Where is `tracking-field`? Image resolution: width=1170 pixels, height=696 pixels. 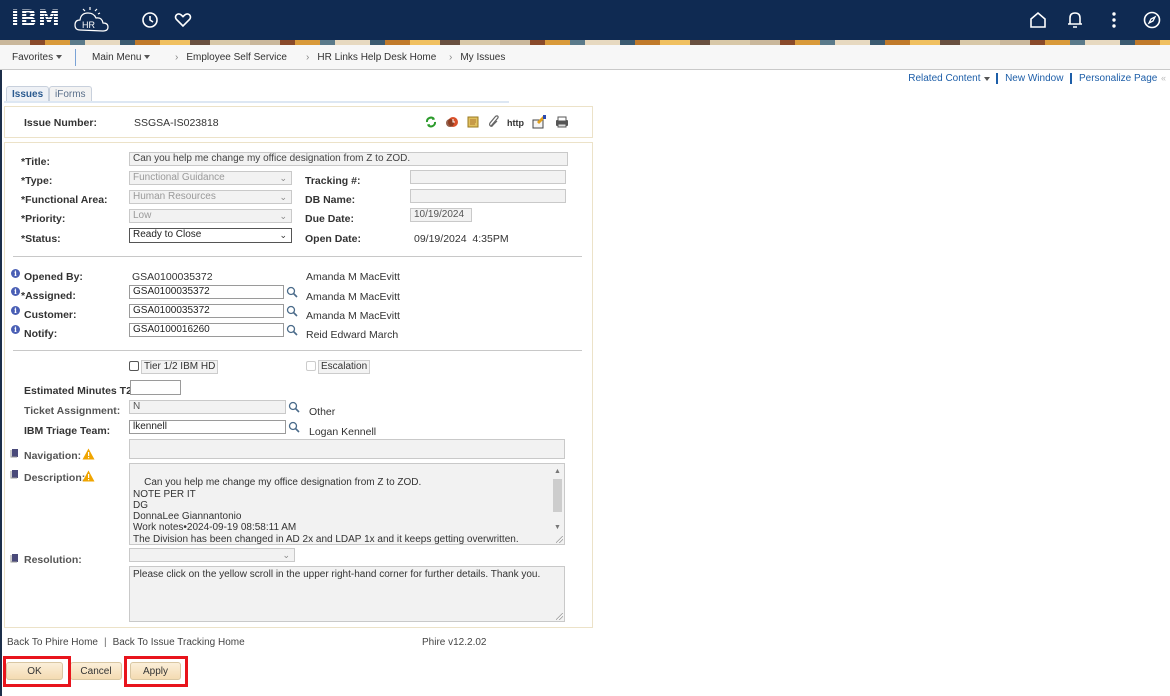 tracking-field is located at coordinates (488, 177).